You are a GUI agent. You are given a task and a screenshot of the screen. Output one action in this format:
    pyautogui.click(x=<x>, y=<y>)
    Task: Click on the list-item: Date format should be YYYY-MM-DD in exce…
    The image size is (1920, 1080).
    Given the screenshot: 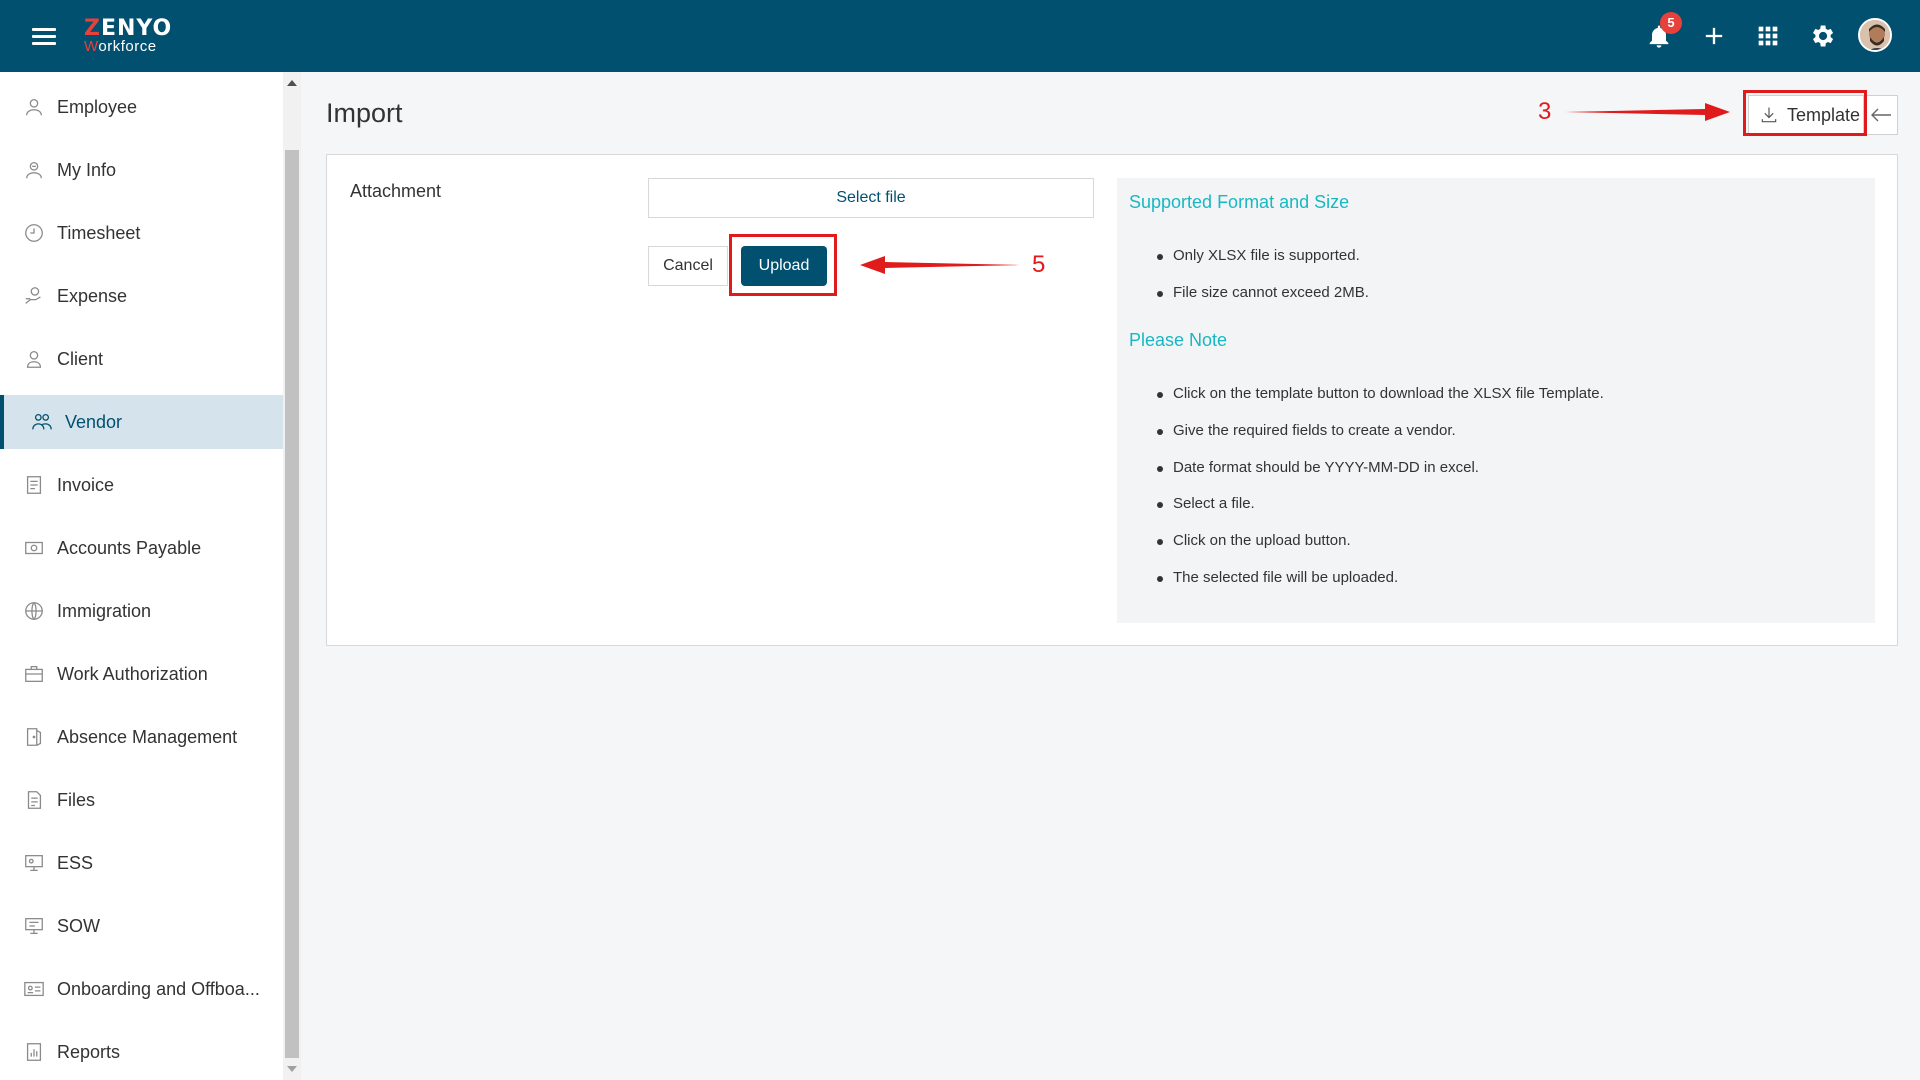 What is the action you would take?
    pyautogui.click(x=1318, y=467)
    